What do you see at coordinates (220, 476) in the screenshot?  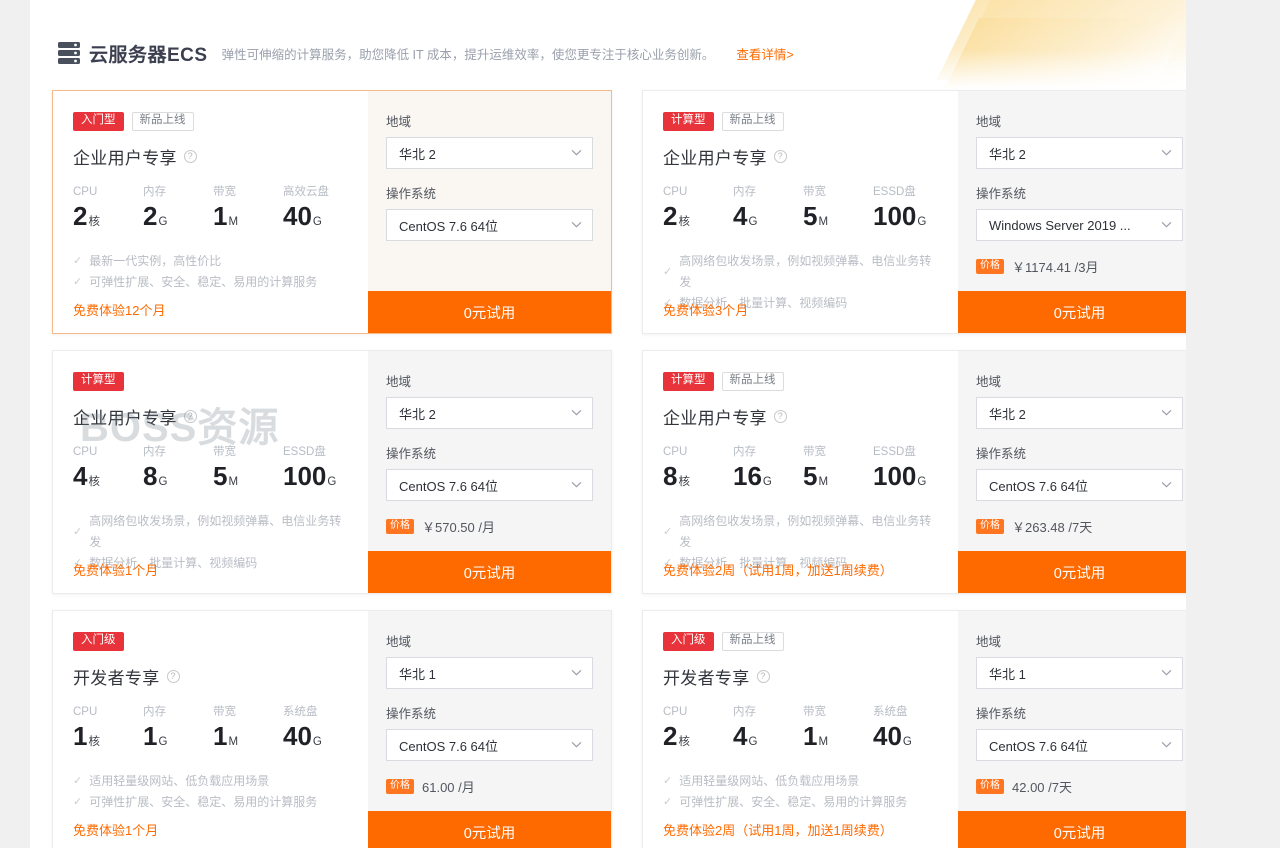 I see `spec-number: 5` at bounding box center [220, 476].